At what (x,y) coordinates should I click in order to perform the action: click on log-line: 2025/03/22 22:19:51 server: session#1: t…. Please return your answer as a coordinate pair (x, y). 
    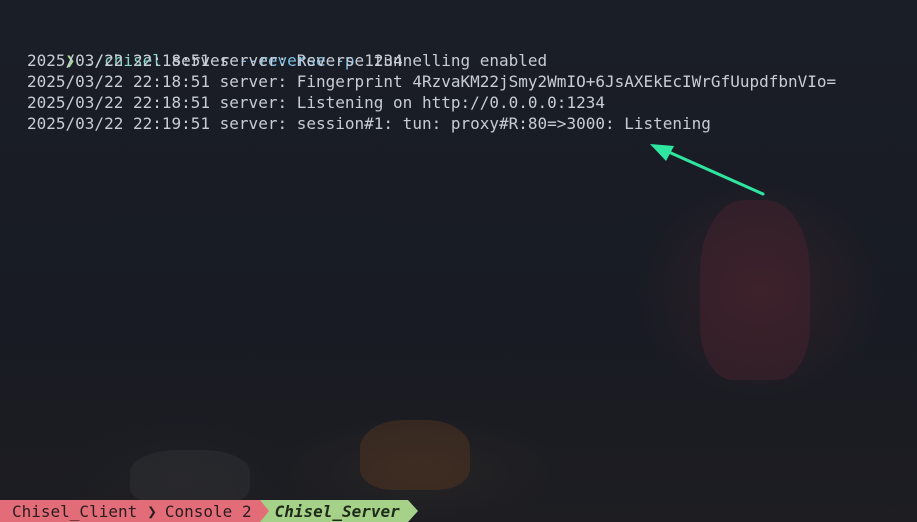
    Looking at the image, I should click on (369, 123).